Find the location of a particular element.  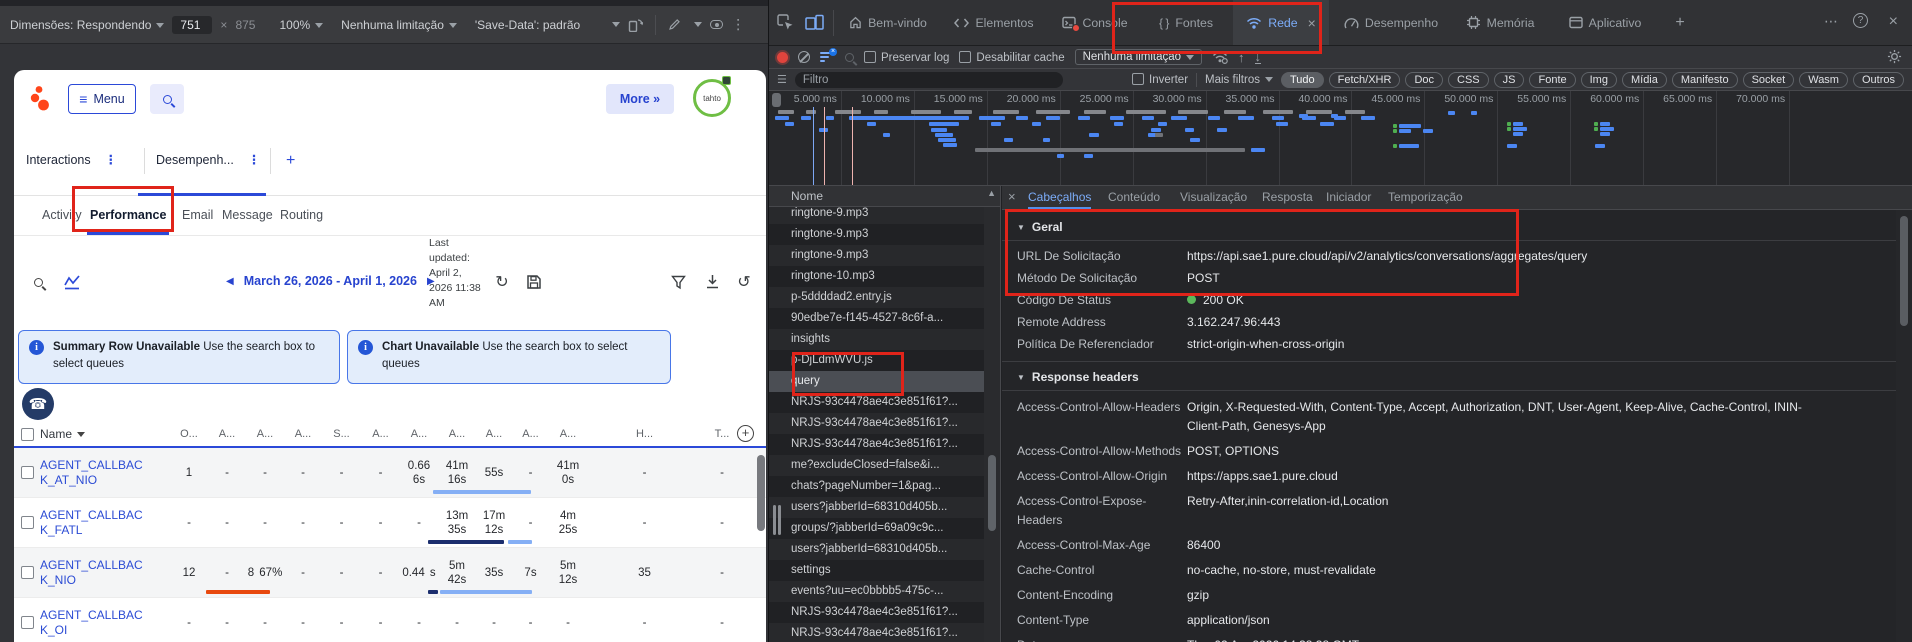

menu-button: ≡ Menu is located at coordinates (102, 99).